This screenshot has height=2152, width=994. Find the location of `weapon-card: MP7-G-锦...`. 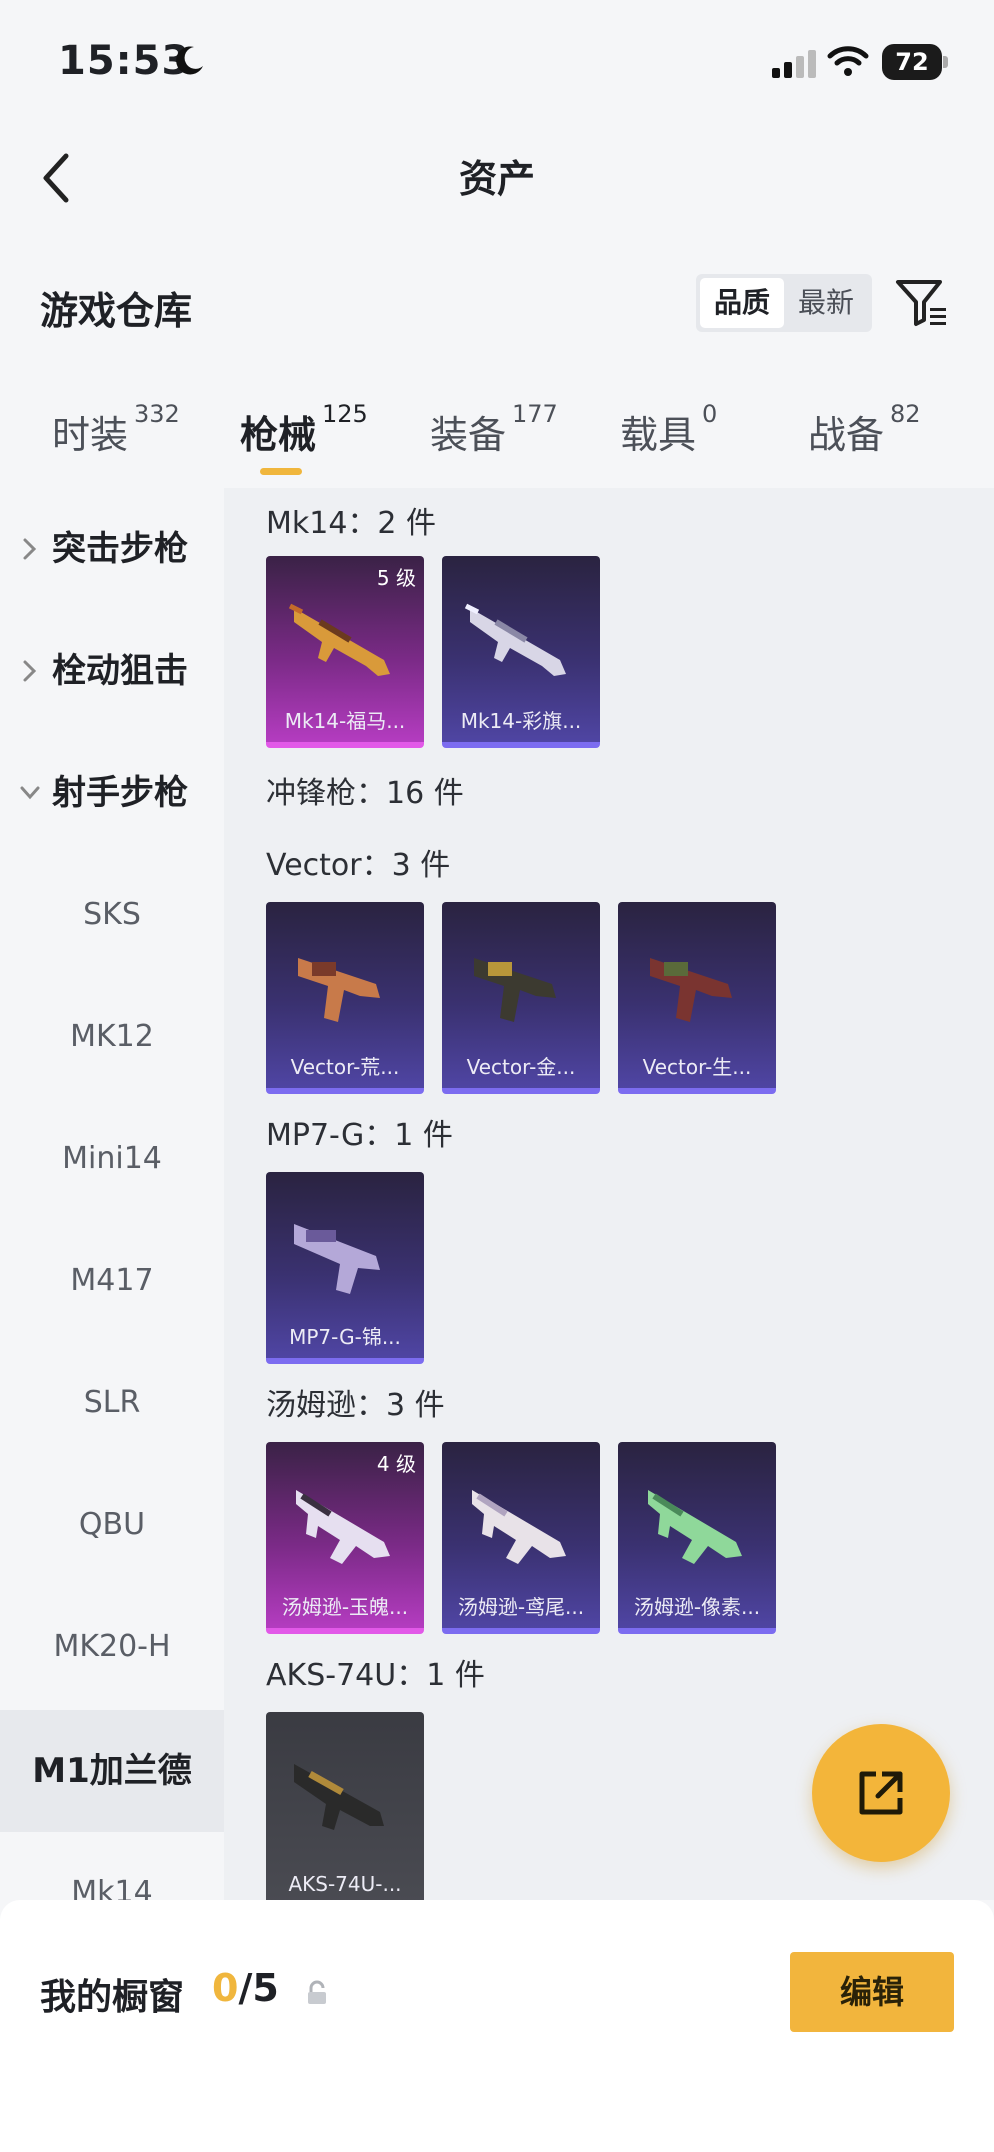

weapon-card: MP7-G-锦... is located at coordinates (345, 1268).